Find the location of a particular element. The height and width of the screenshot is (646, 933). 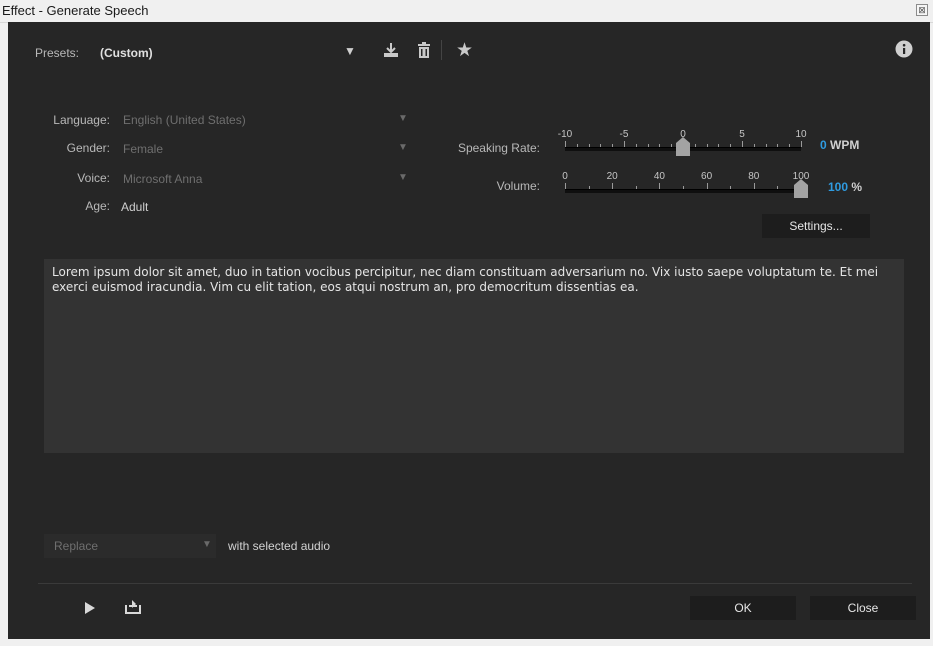

volume-thumb is located at coordinates (801, 188).